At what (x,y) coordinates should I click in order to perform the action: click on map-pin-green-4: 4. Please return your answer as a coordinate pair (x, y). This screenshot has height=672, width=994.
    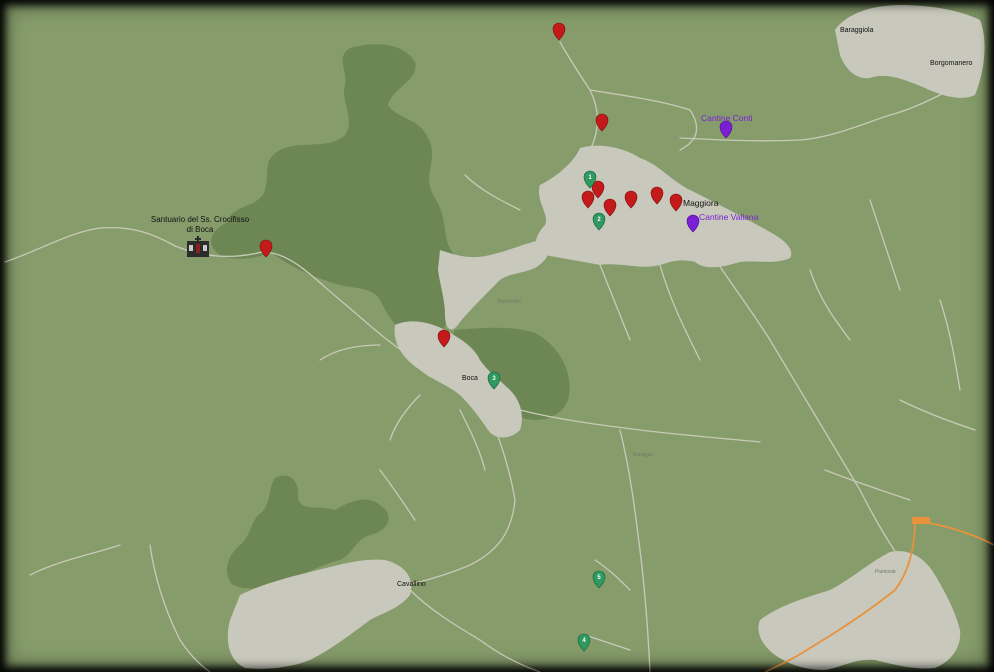
    Looking at the image, I should click on (584, 642).